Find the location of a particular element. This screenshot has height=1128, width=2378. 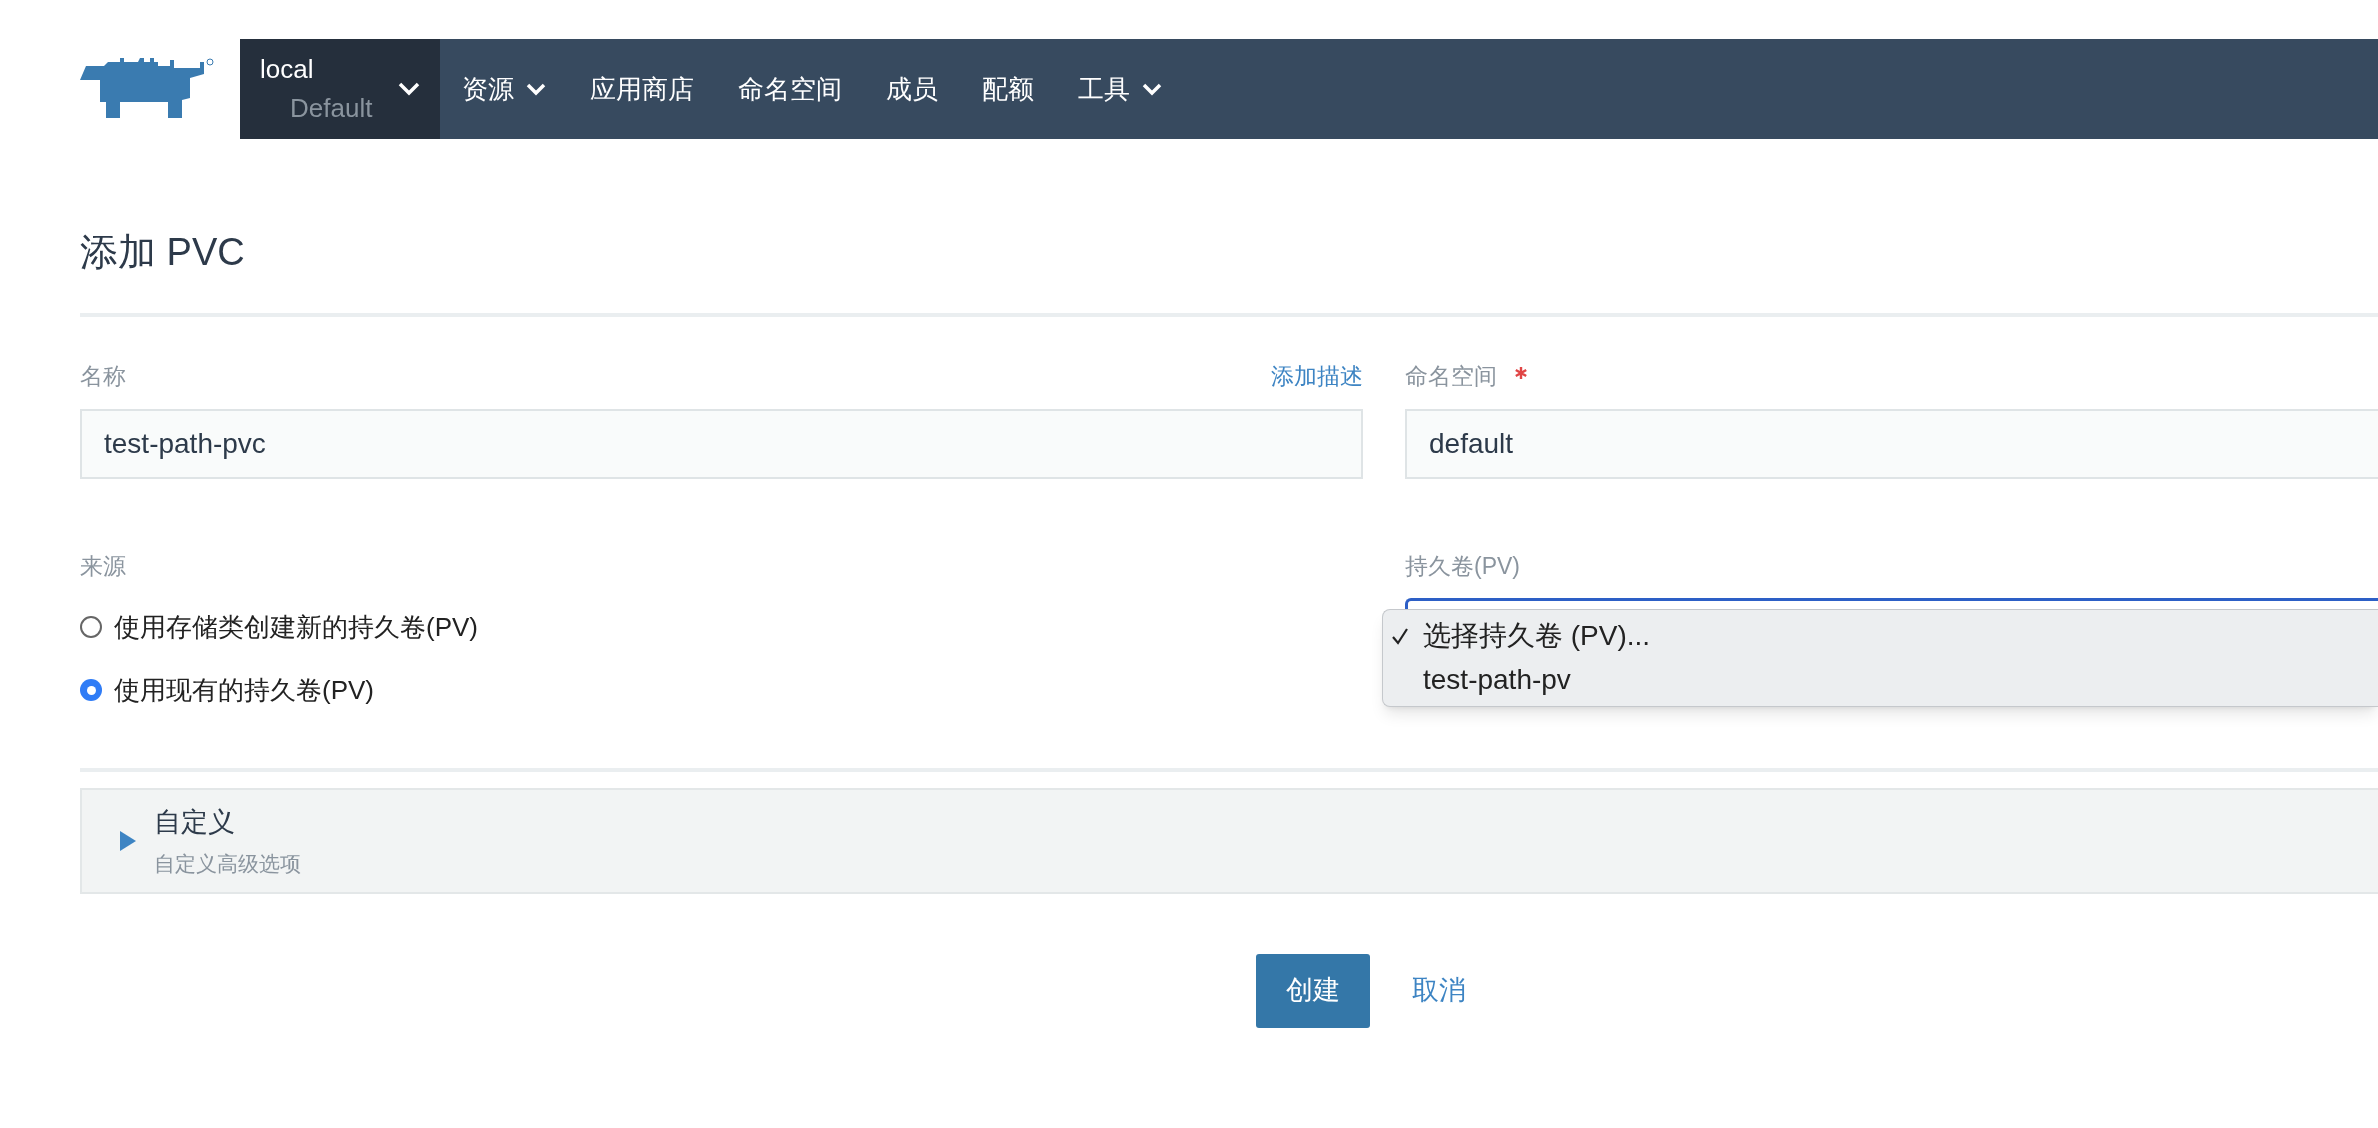

panel-subtitle: 自定义高级选项 is located at coordinates (227, 864).